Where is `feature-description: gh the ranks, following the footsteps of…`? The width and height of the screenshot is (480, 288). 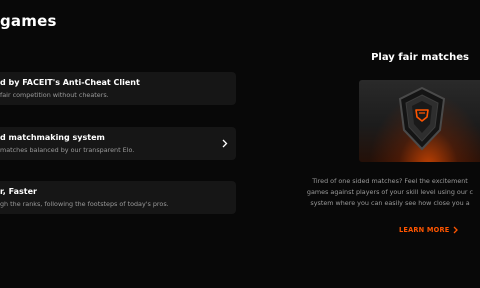
feature-description: gh the ranks, following the footsteps of… is located at coordinates (84, 204).